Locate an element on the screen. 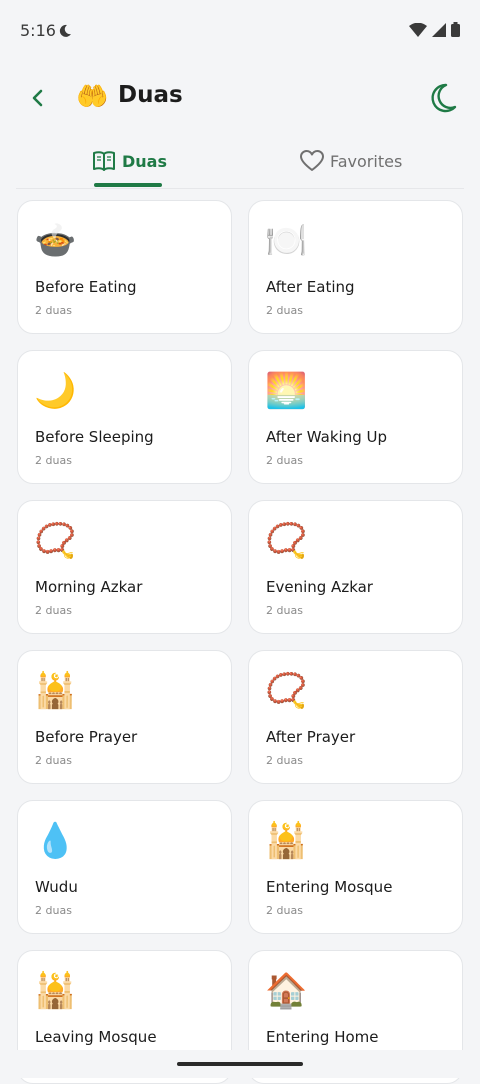 The image size is (480, 1084). card-title: Before Eating is located at coordinates (86, 287).